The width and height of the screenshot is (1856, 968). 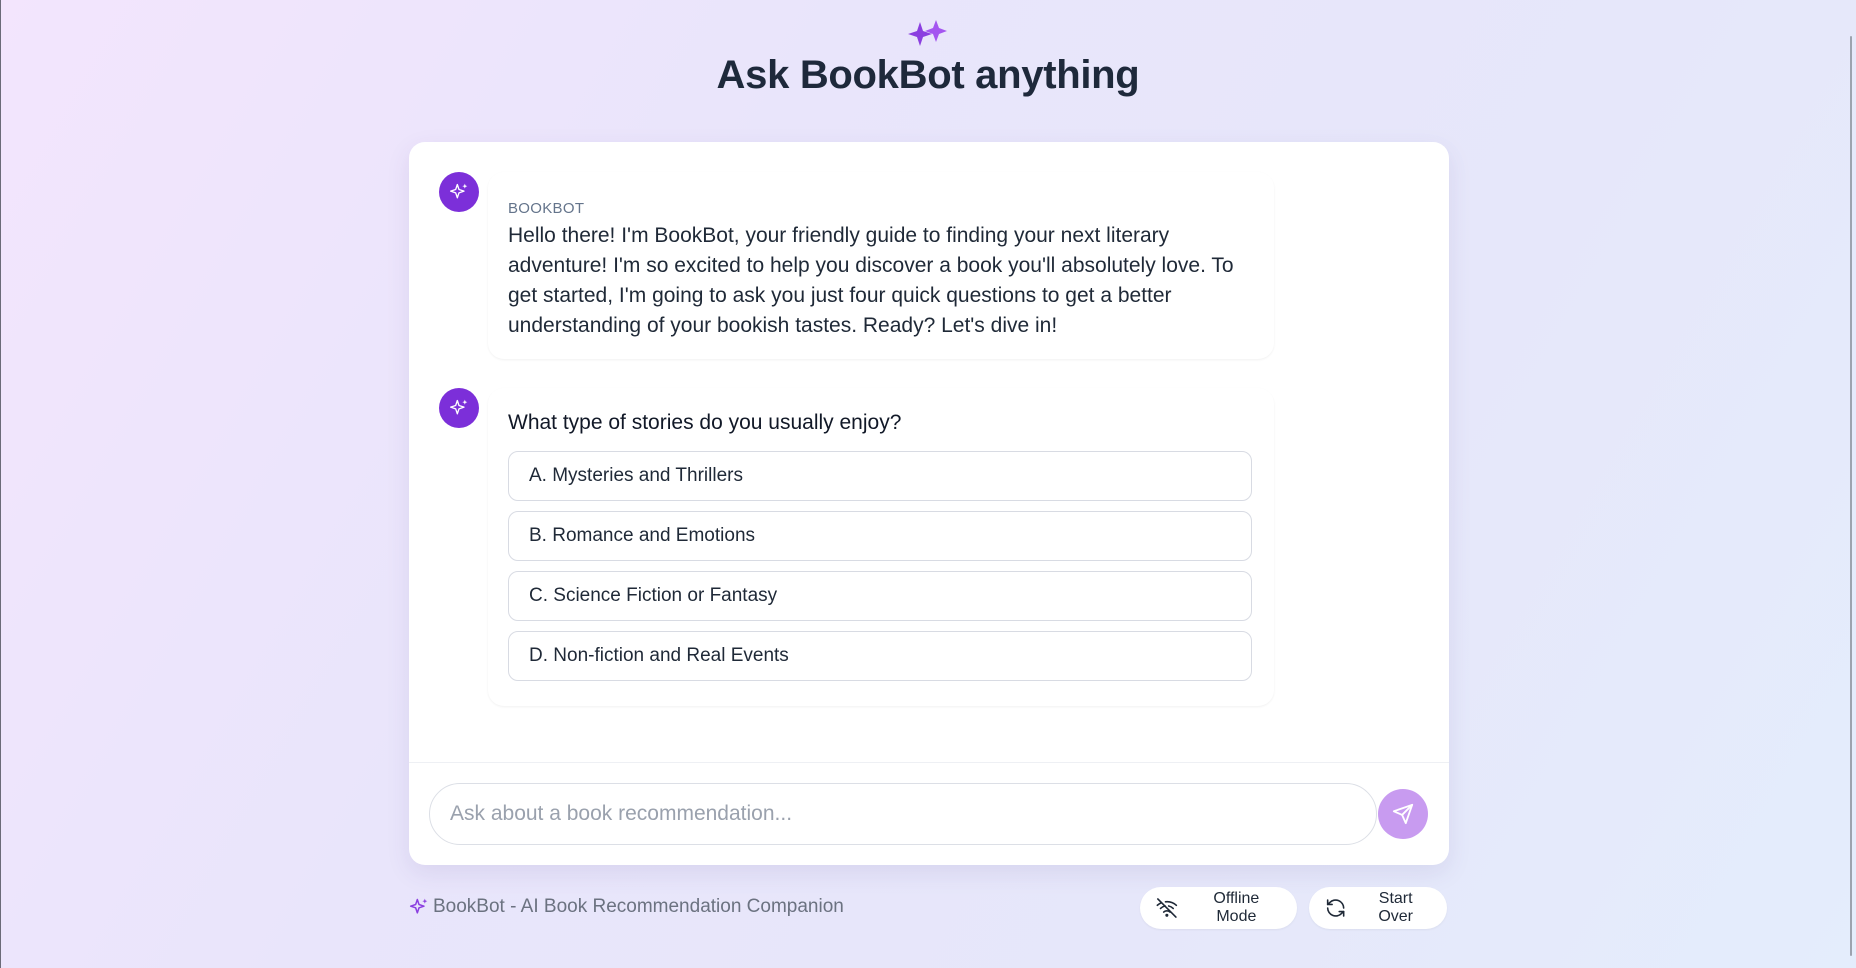 I want to click on scrollbar-thumb, so click(x=1851, y=496).